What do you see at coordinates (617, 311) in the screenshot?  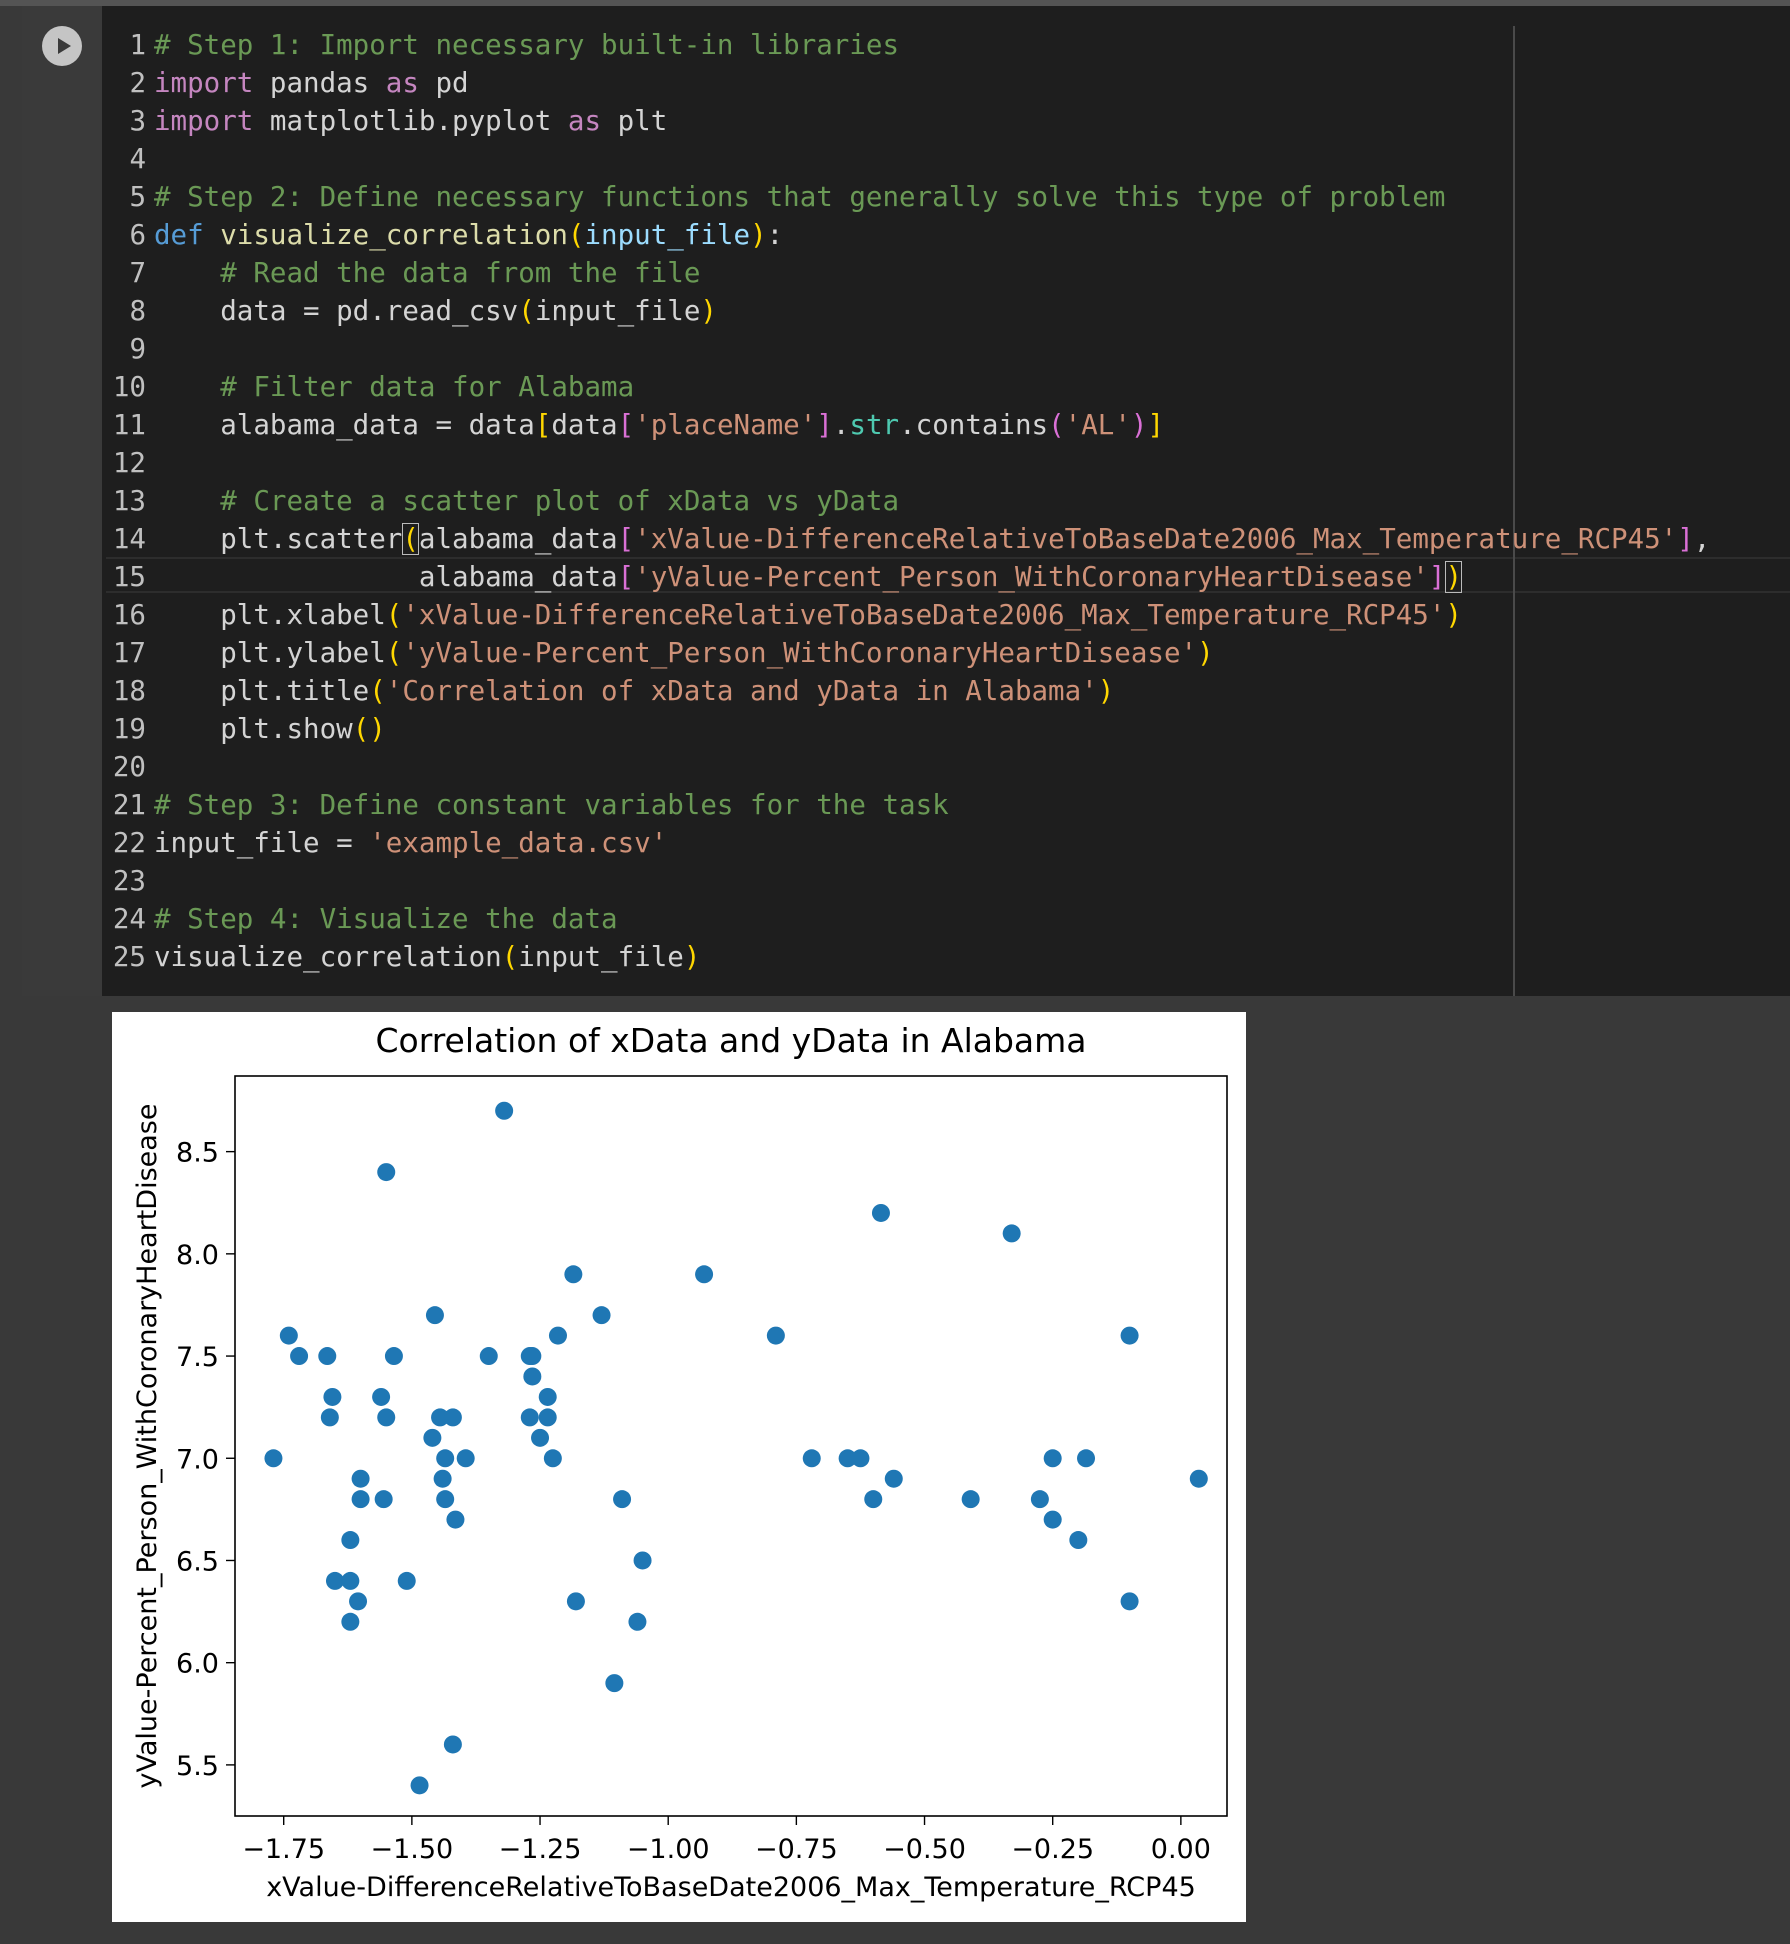 I see `code-token: input_file` at bounding box center [617, 311].